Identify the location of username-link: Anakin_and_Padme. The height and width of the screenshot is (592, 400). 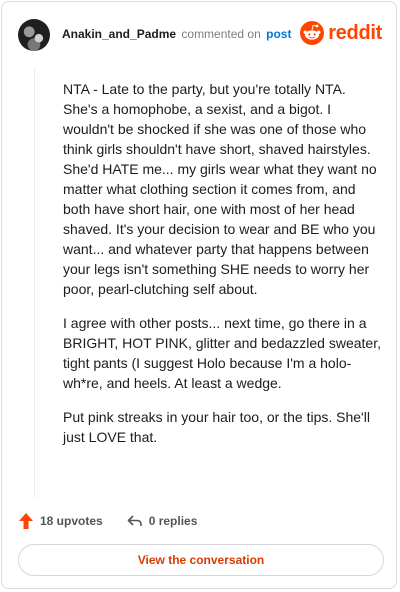
(119, 34).